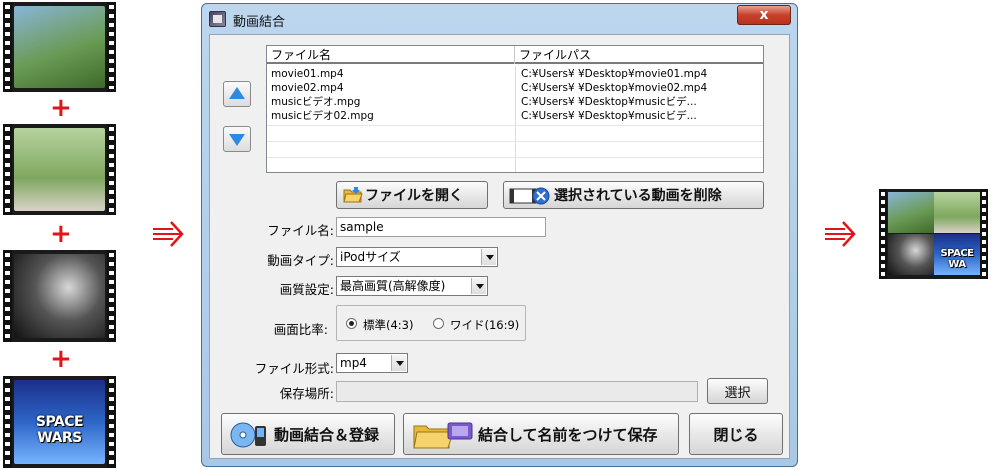 This screenshot has width=997, height=470. I want to click on close-window-button: x, so click(764, 15).